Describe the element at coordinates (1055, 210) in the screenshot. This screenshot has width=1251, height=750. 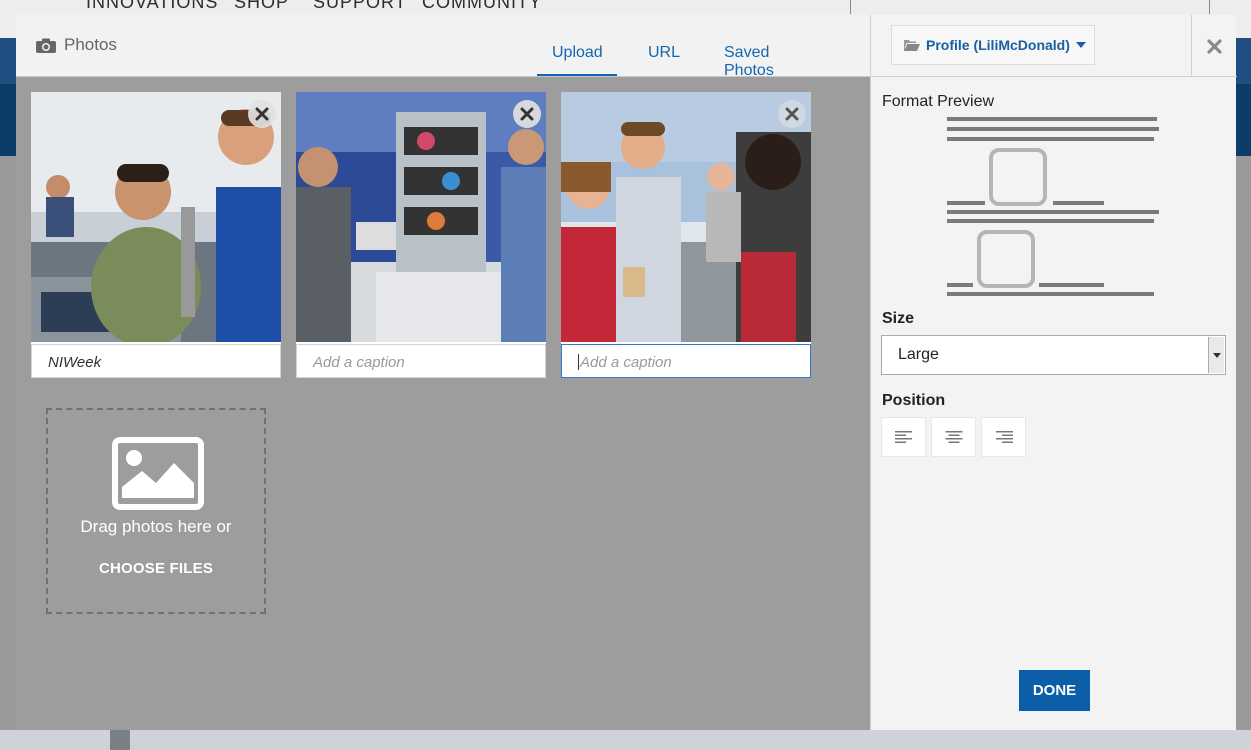
I see `format-preview-graphic` at that location.